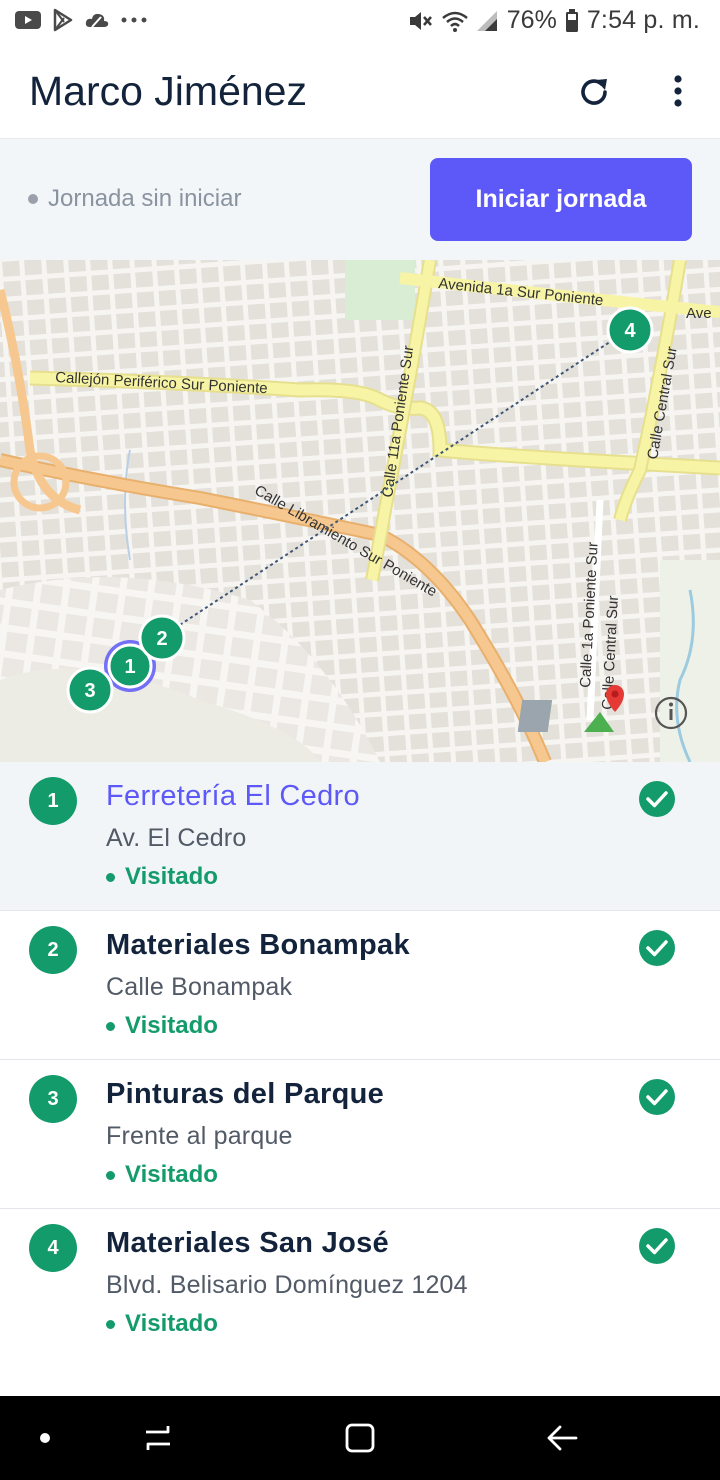 The height and width of the screenshot is (1480, 720). What do you see at coordinates (287, 1285) in the screenshot?
I see `stop-address: Blvd. Belisario Domínguez 1204` at bounding box center [287, 1285].